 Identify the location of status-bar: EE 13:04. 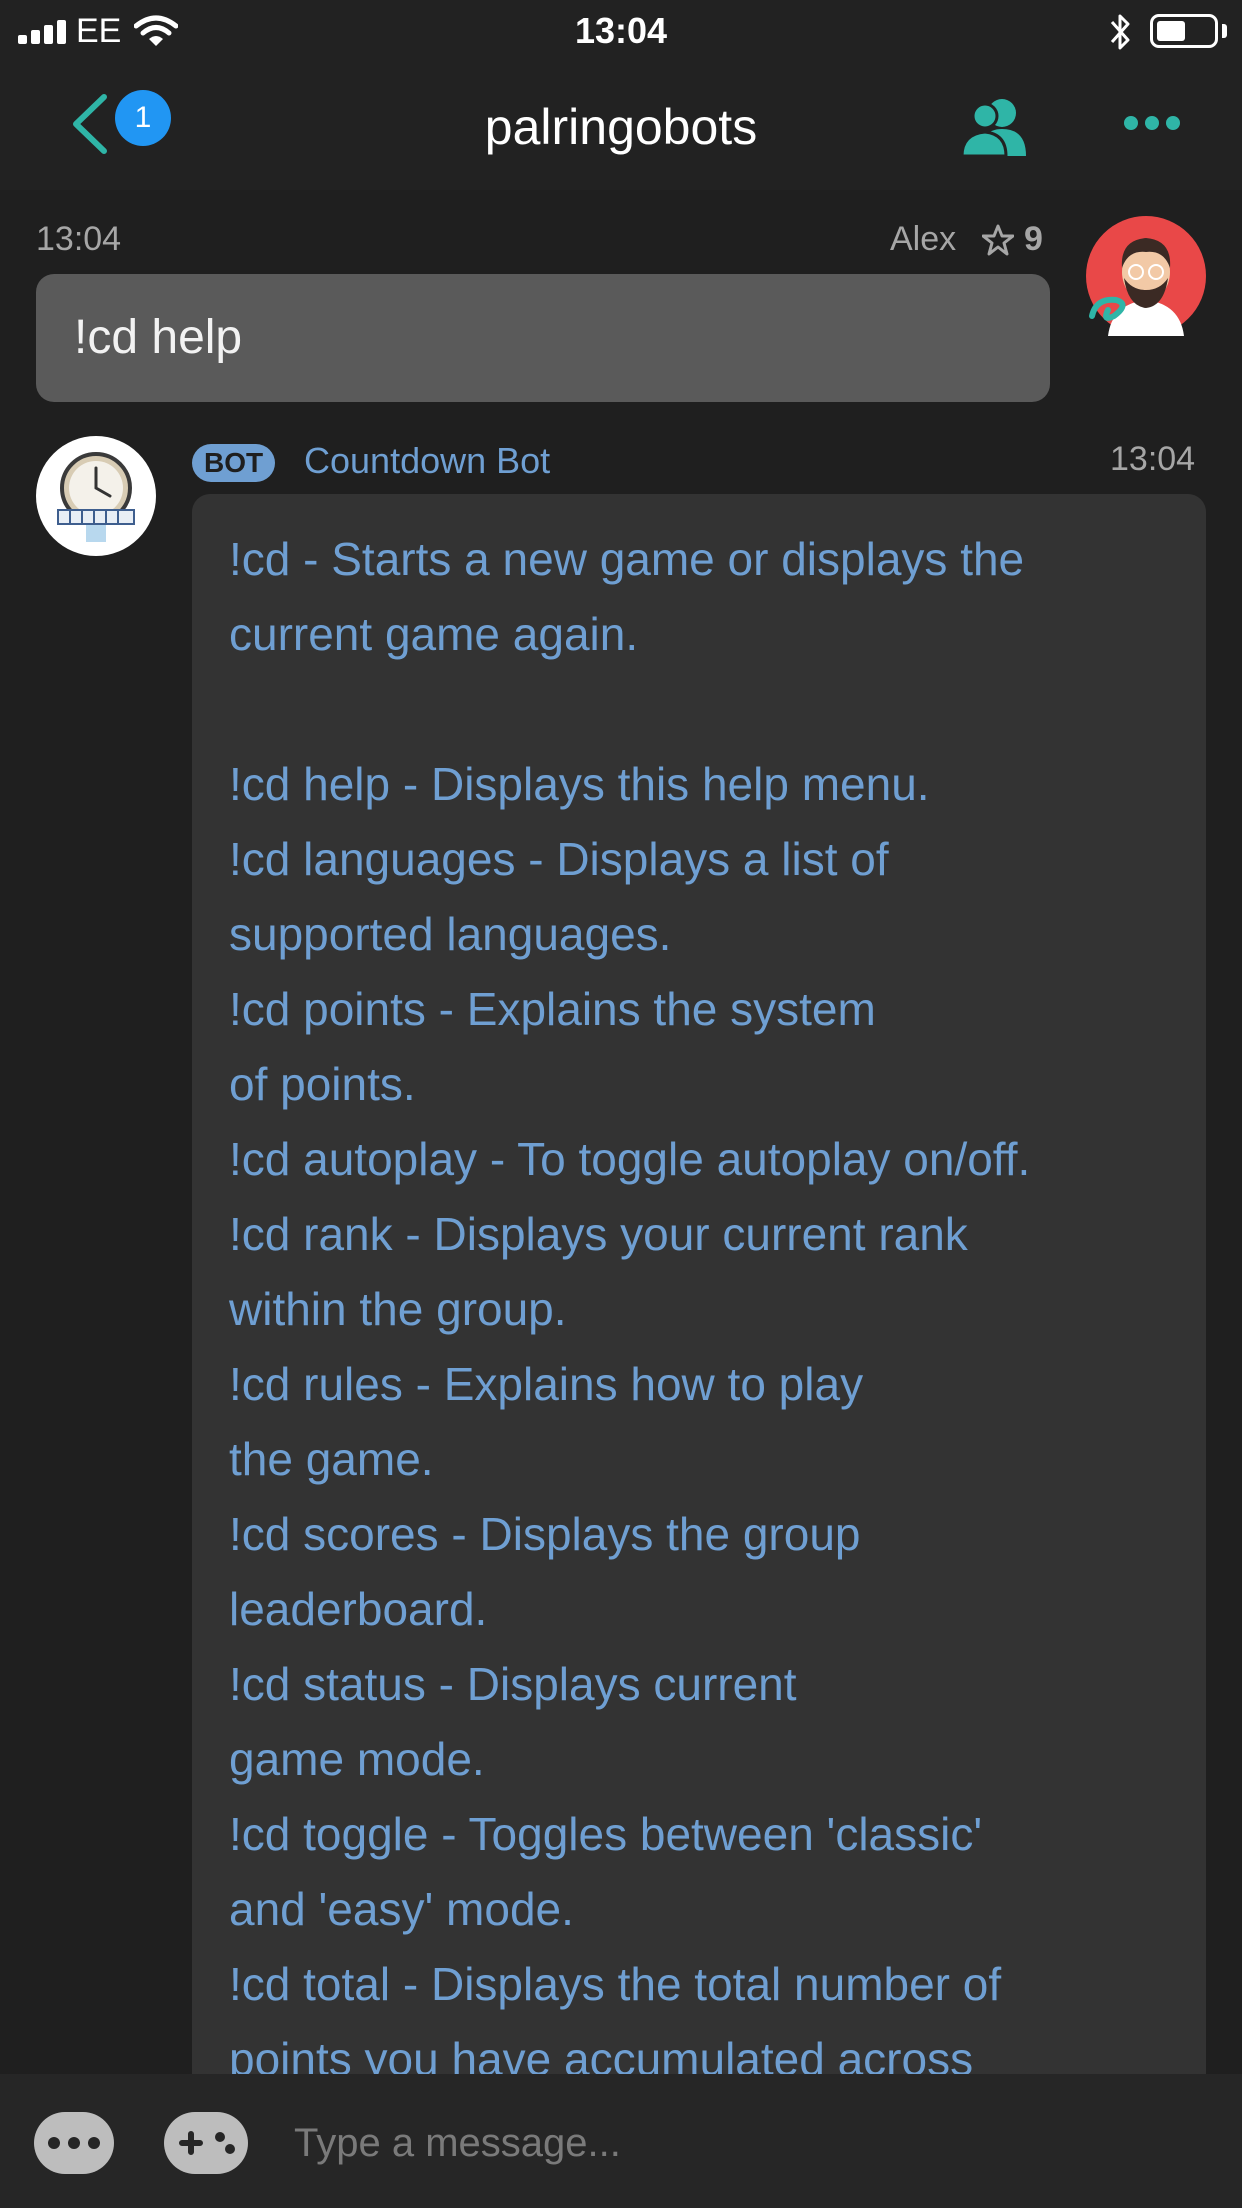
(621, 32).